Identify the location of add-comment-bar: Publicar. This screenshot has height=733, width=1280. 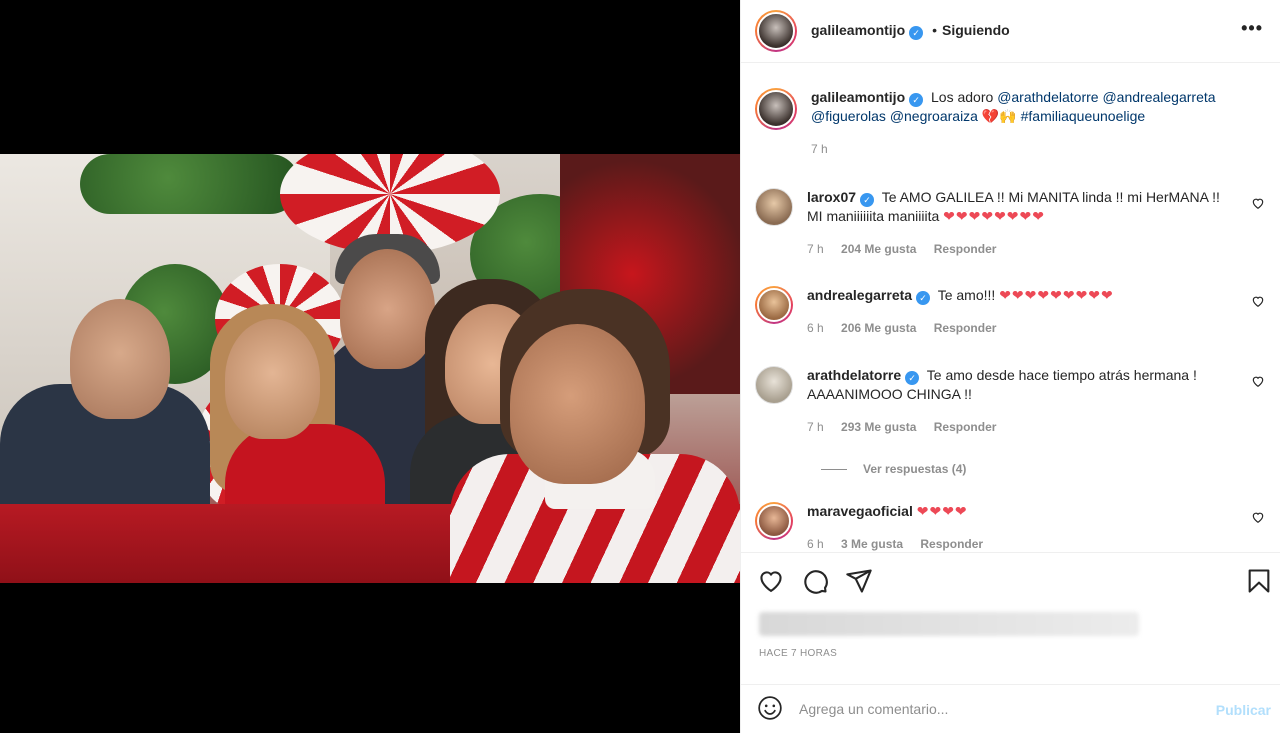
(1010, 708).